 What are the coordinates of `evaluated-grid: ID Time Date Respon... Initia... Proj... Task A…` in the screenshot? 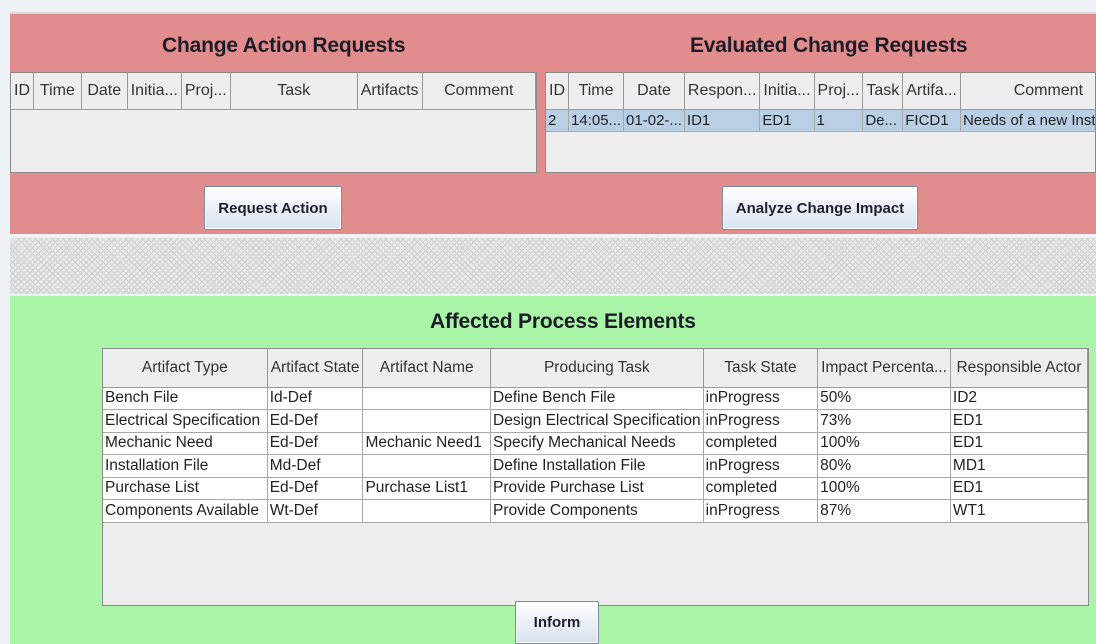 It's located at (820, 102).